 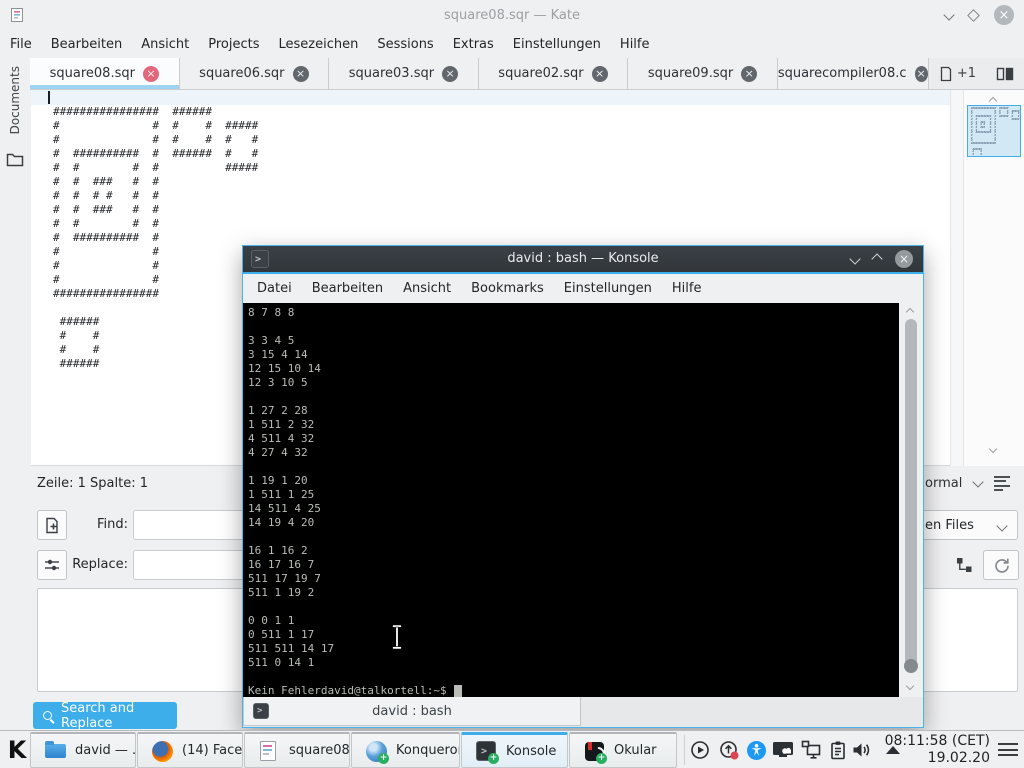 What do you see at coordinates (512, 15) in the screenshot?
I see `kate-titlebar: square08.sqr — Kate ×` at bounding box center [512, 15].